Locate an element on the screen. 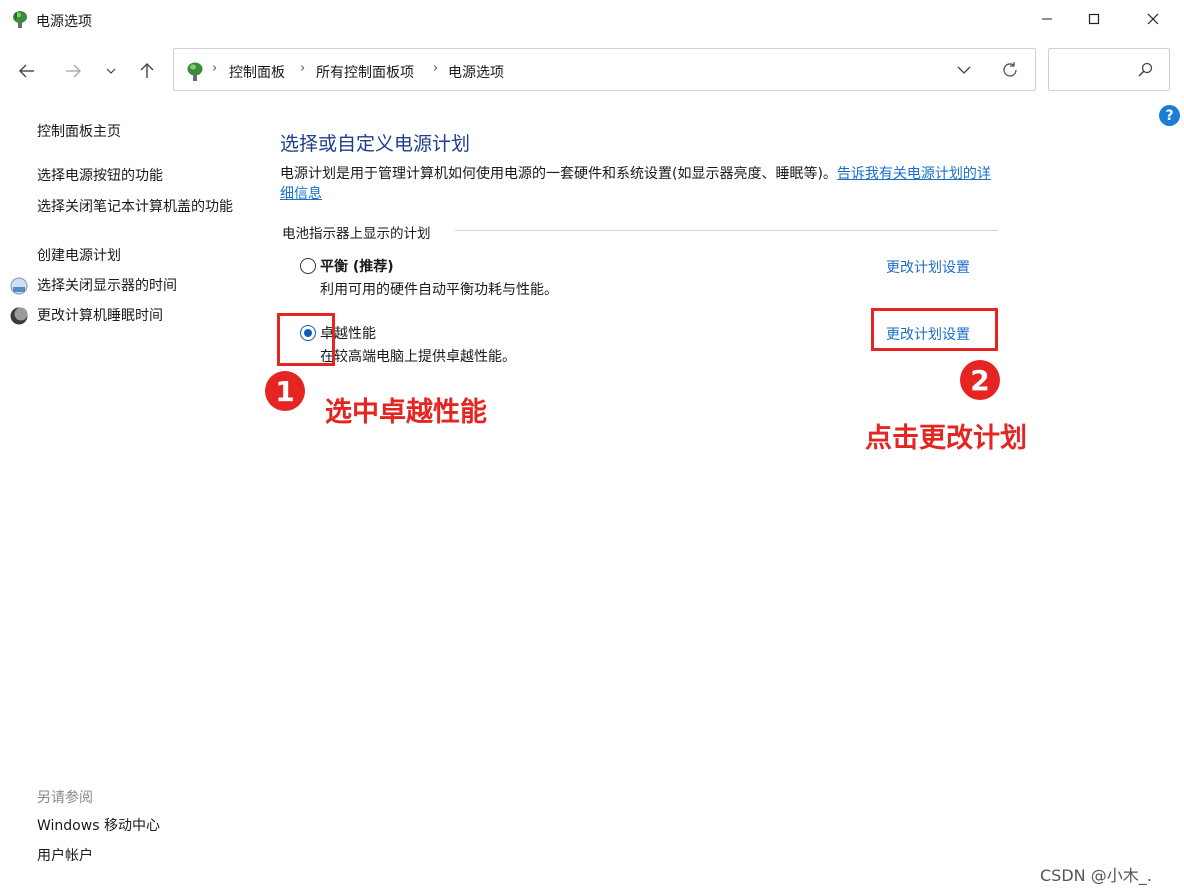  annotation-step-1-badge: 1 is located at coordinates (285, 391).